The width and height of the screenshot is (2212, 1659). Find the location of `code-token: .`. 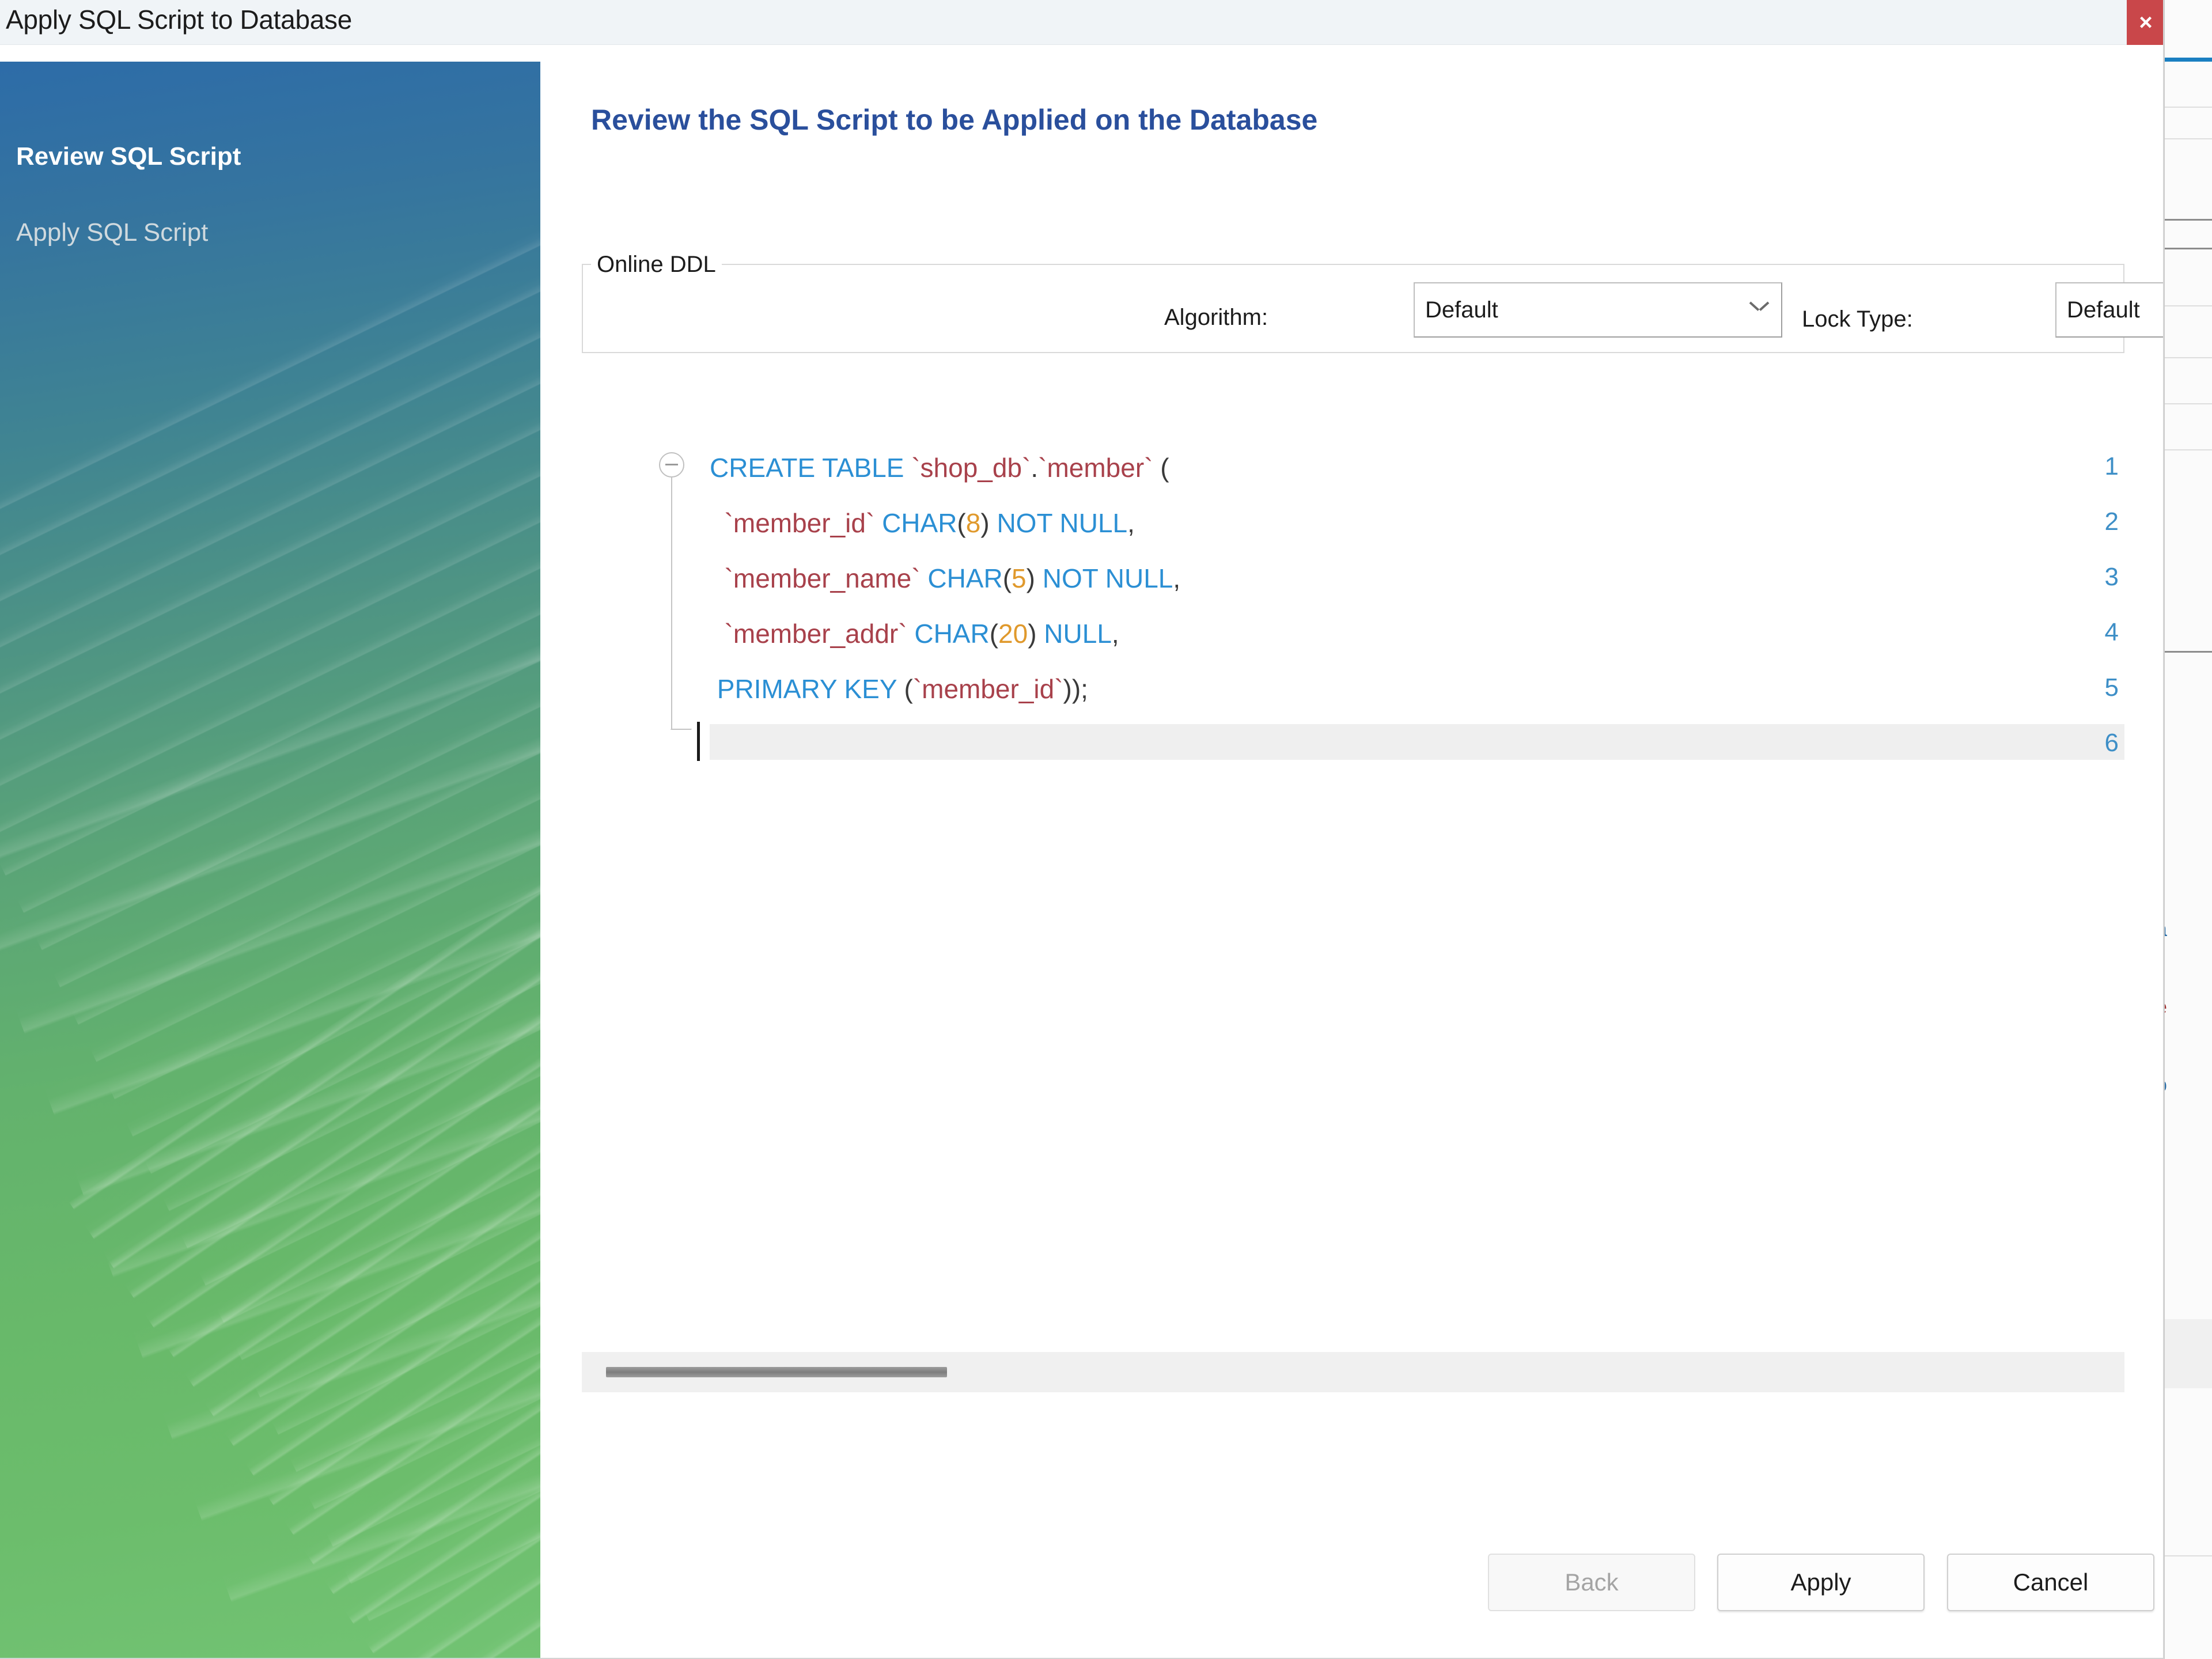

code-token: . is located at coordinates (1035, 468).